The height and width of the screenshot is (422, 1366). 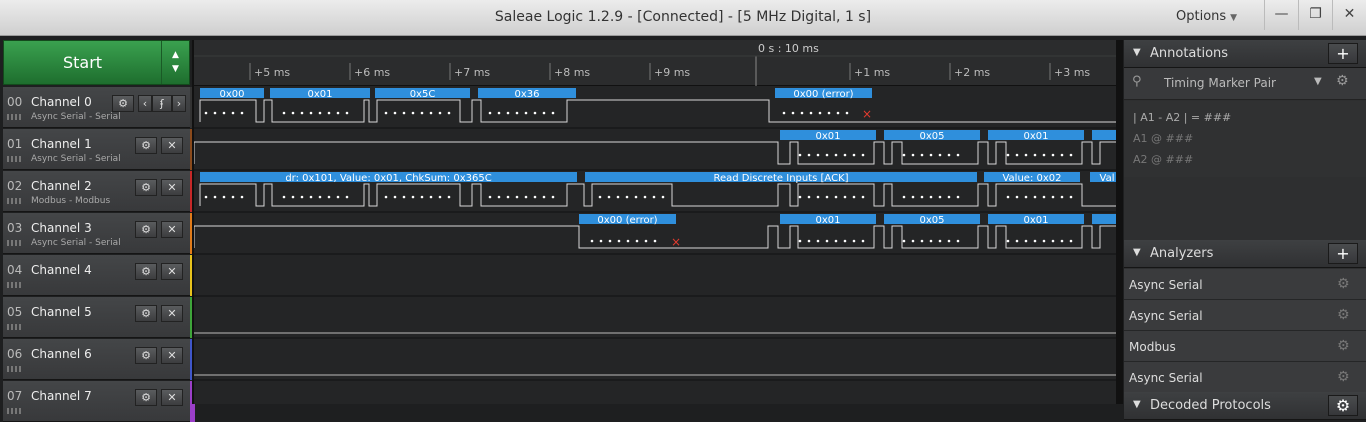 I want to click on channel-name: Channel 2, so click(x=61, y=186).